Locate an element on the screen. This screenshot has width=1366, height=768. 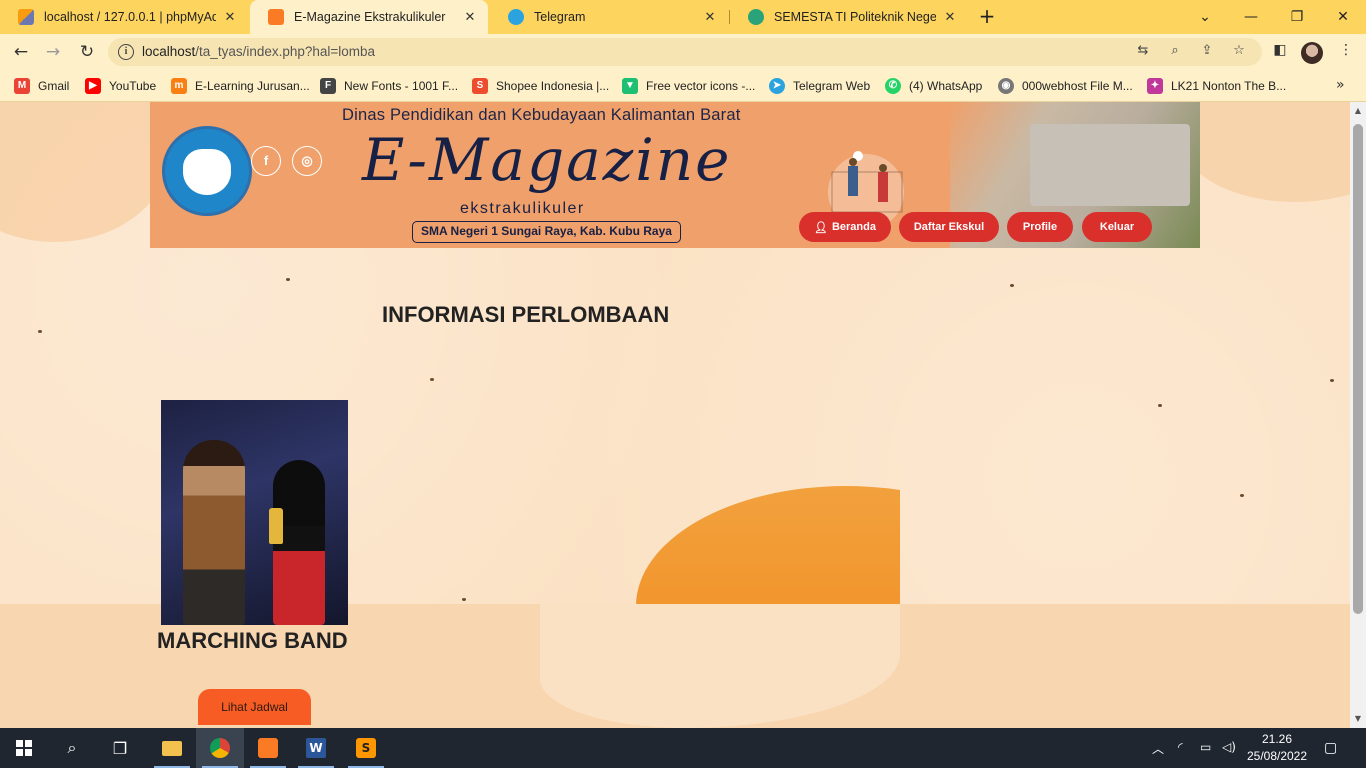
competition-title: MARCHING BAND is located at coordinates (252, 640).